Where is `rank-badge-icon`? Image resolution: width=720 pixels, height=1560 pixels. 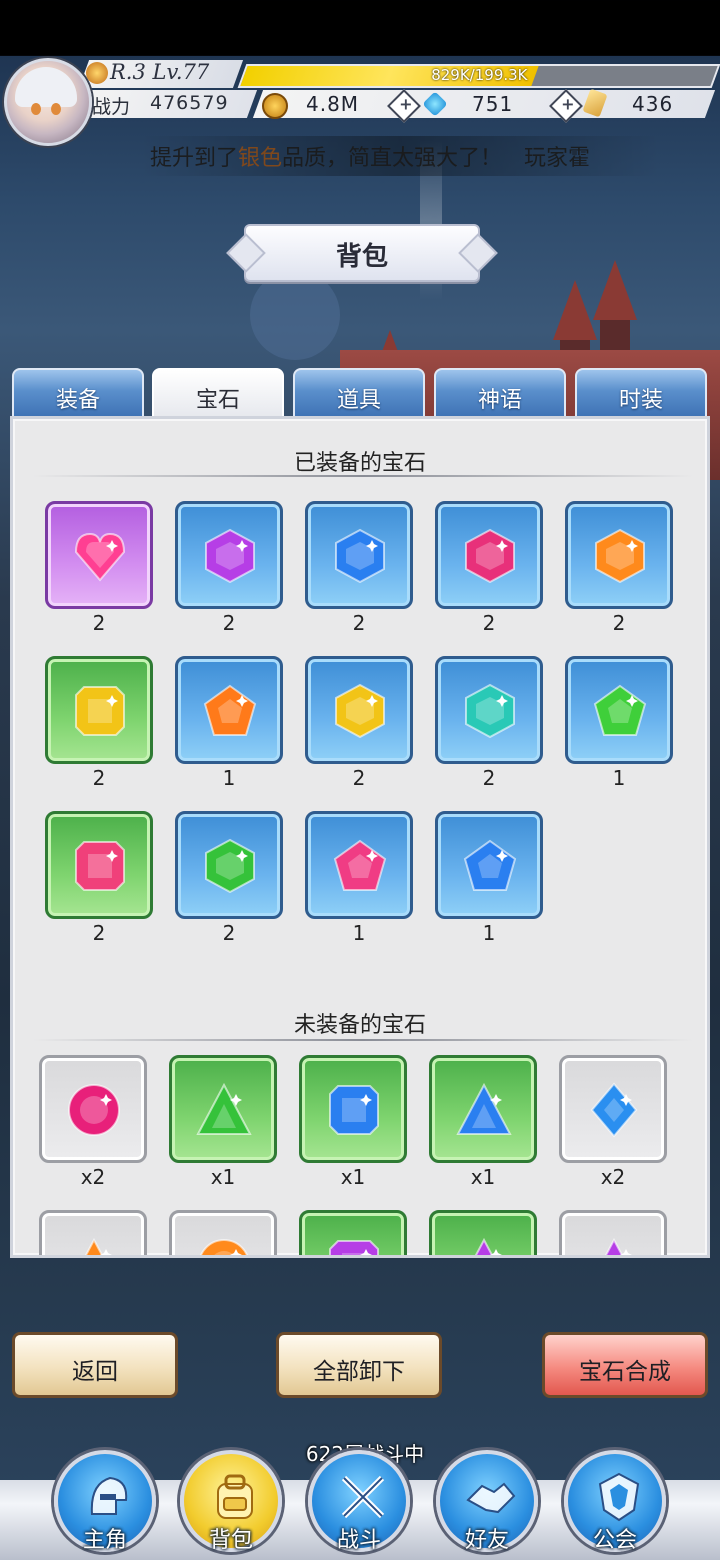 rank-badge-icon is located at coordinates (97, 73).